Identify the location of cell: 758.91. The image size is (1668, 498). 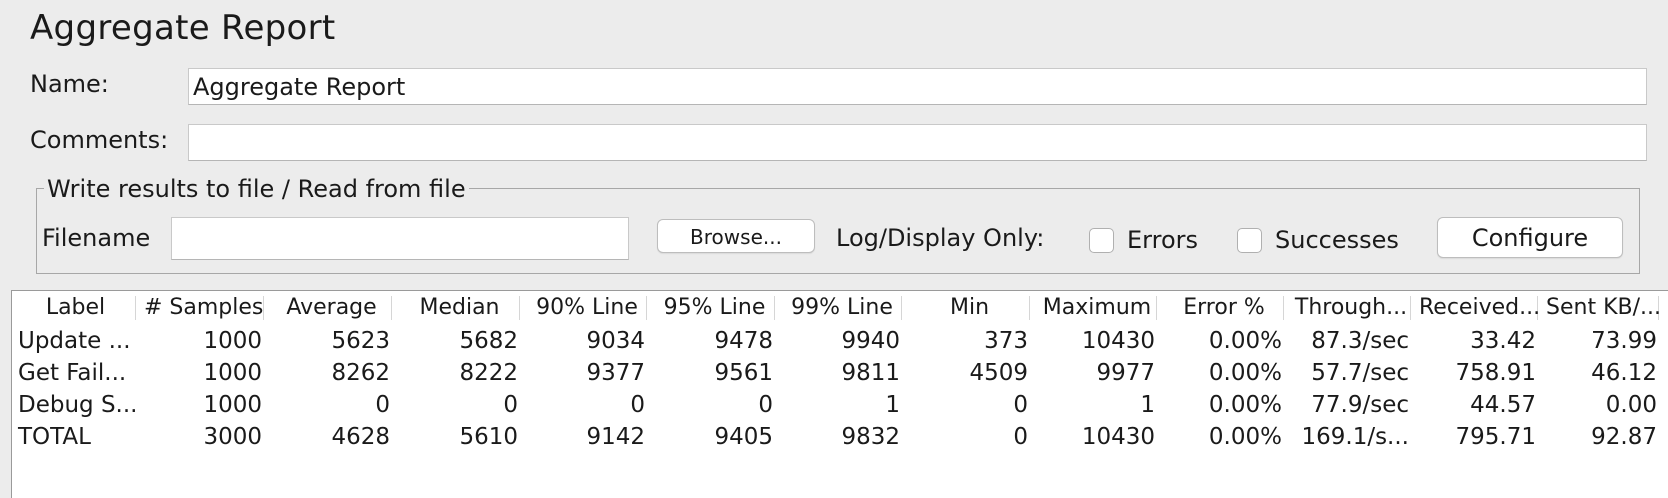
(1495, 373).